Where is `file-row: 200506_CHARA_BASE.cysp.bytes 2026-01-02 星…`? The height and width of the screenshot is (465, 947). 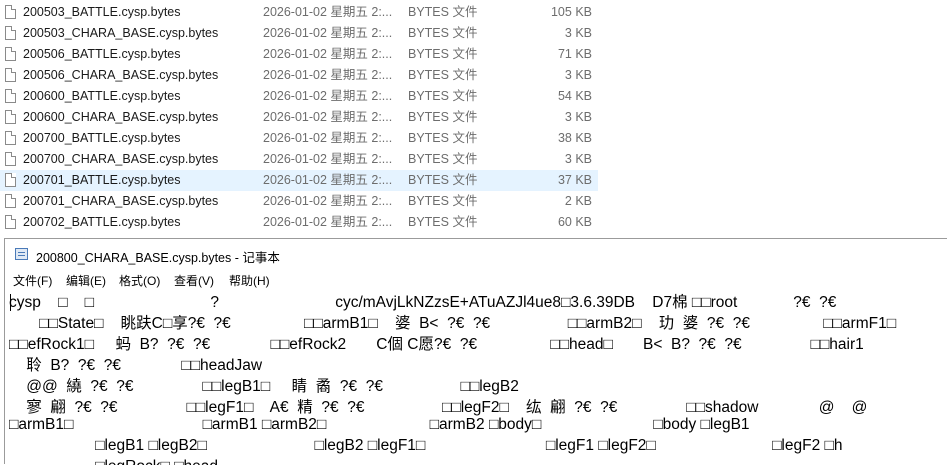 file-row: 200506_CHARA_BASE.cysp.bytes 2026-01-02 星… is located at coordinates (299, 75).